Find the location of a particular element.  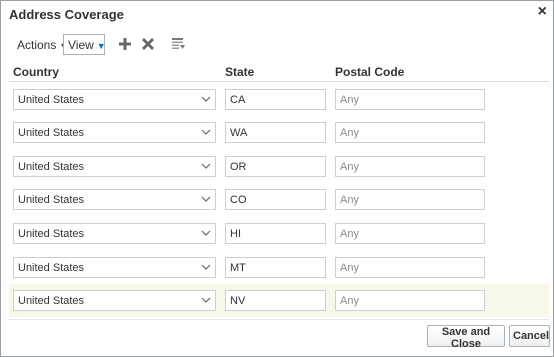

table-row: United States HI Any is located at coordinates (279, 233).